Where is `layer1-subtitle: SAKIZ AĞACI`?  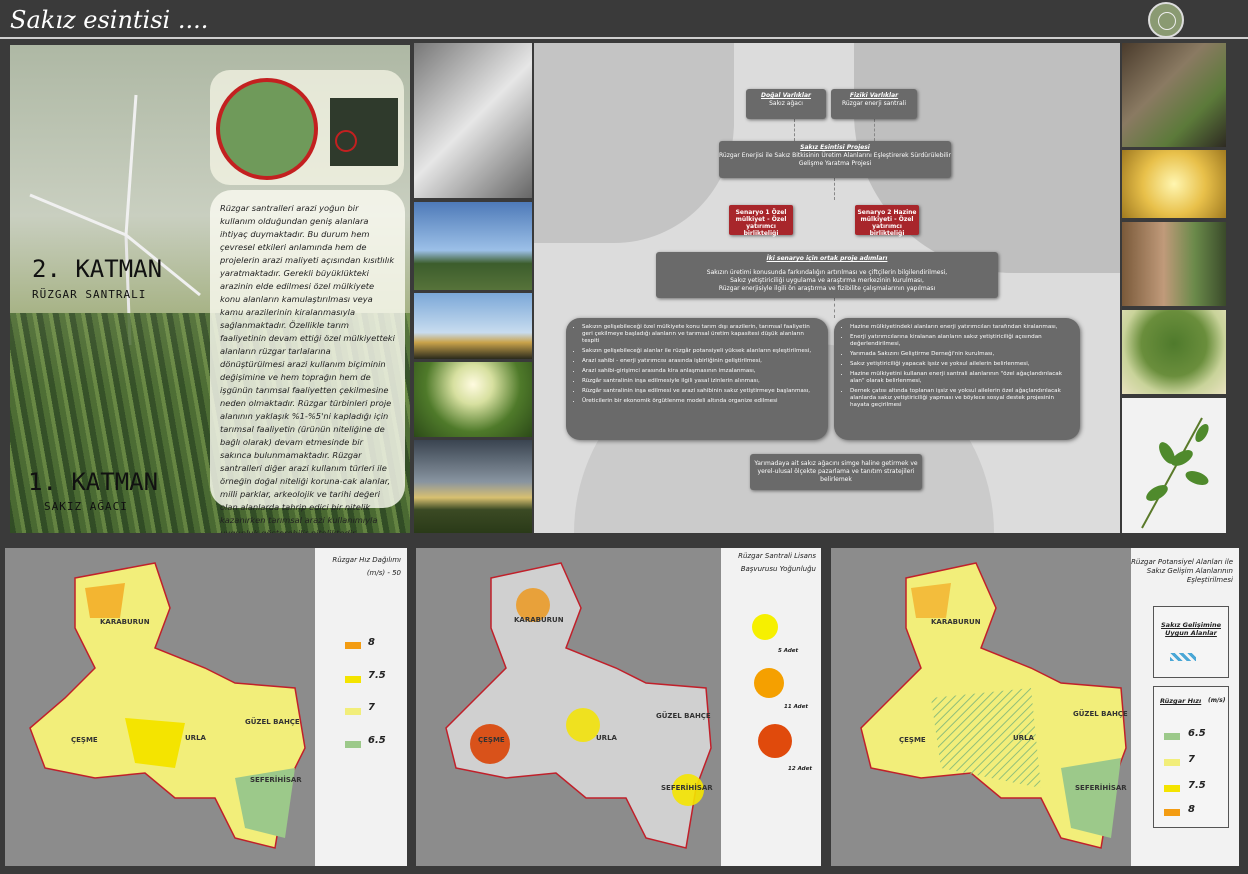
layer1-subtitle: SAKIZ AĞACI is located at coordinates (86, 506).